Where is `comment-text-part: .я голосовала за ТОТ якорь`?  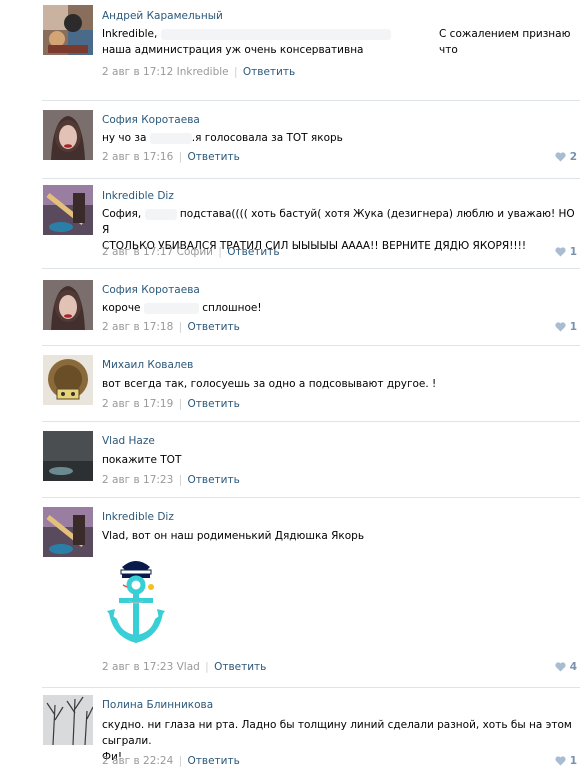 comment-text-part: .я голосовала за ТОТ якорь is located at coordinates (267, 138).